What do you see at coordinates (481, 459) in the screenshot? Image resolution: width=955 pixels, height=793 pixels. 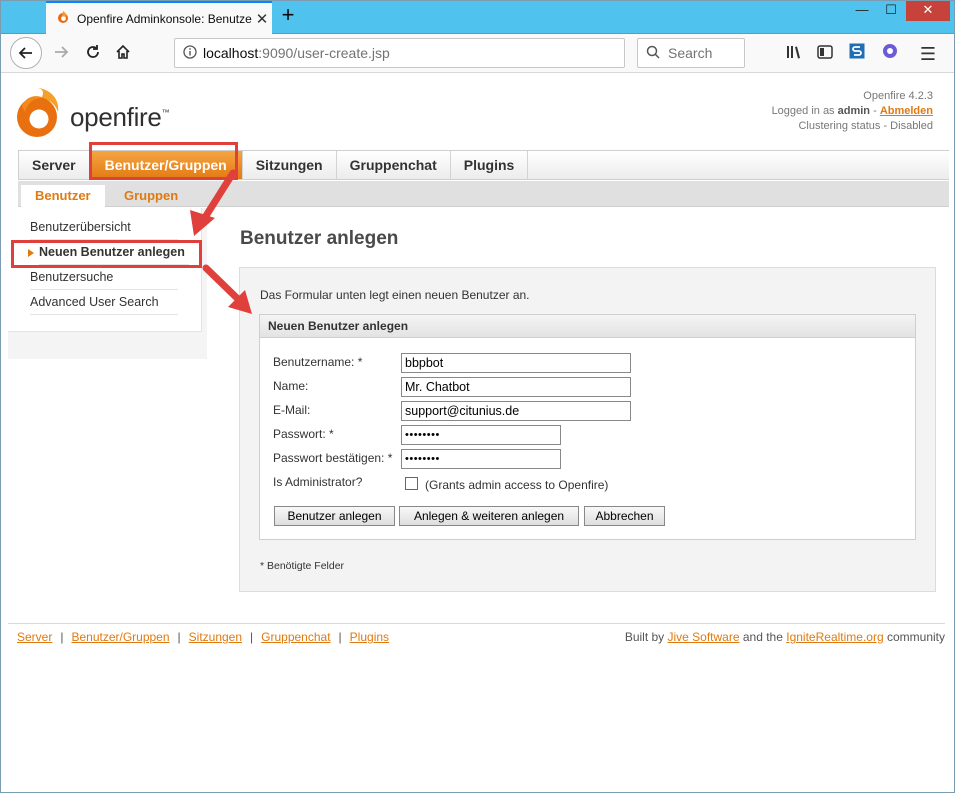 I see `password-confirm-field: ••••••••` at bounding box center [481, 459].